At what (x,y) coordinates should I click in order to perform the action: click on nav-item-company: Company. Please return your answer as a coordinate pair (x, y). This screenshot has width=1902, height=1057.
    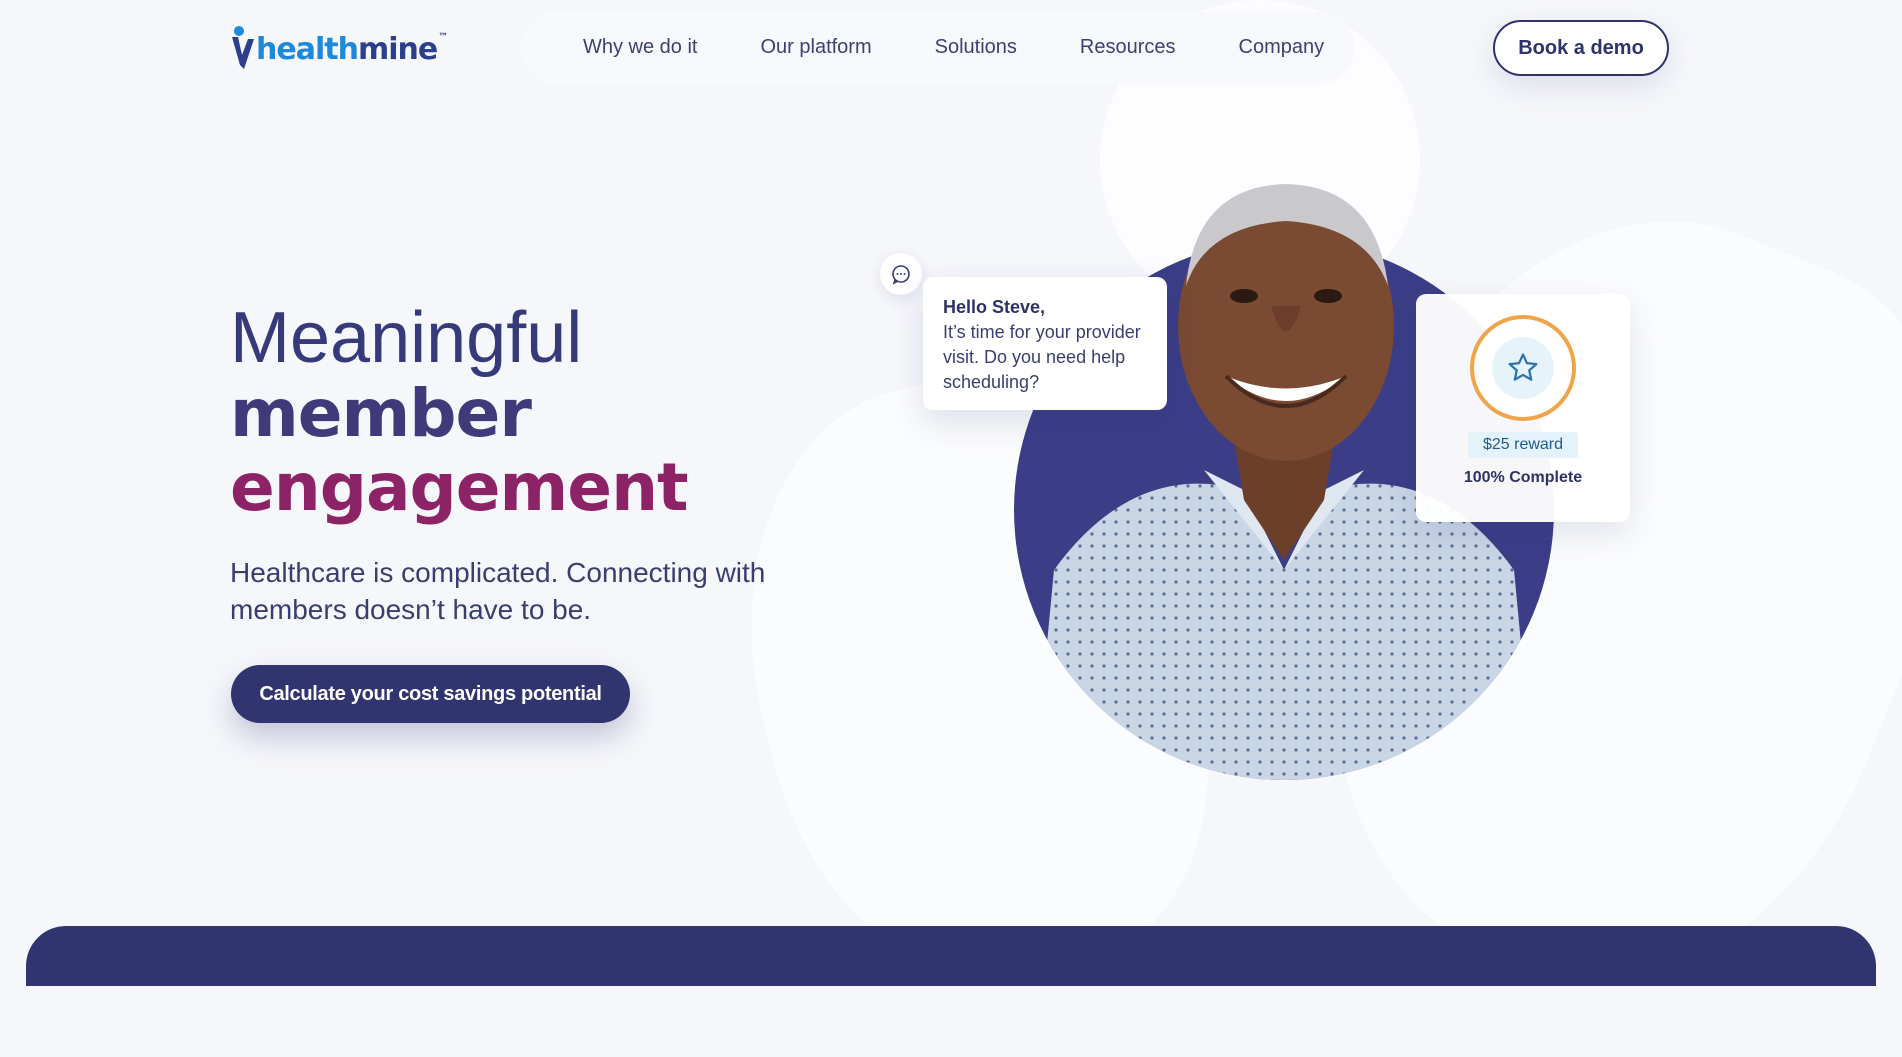
    Looking at the image, I should click on (1282, 47).